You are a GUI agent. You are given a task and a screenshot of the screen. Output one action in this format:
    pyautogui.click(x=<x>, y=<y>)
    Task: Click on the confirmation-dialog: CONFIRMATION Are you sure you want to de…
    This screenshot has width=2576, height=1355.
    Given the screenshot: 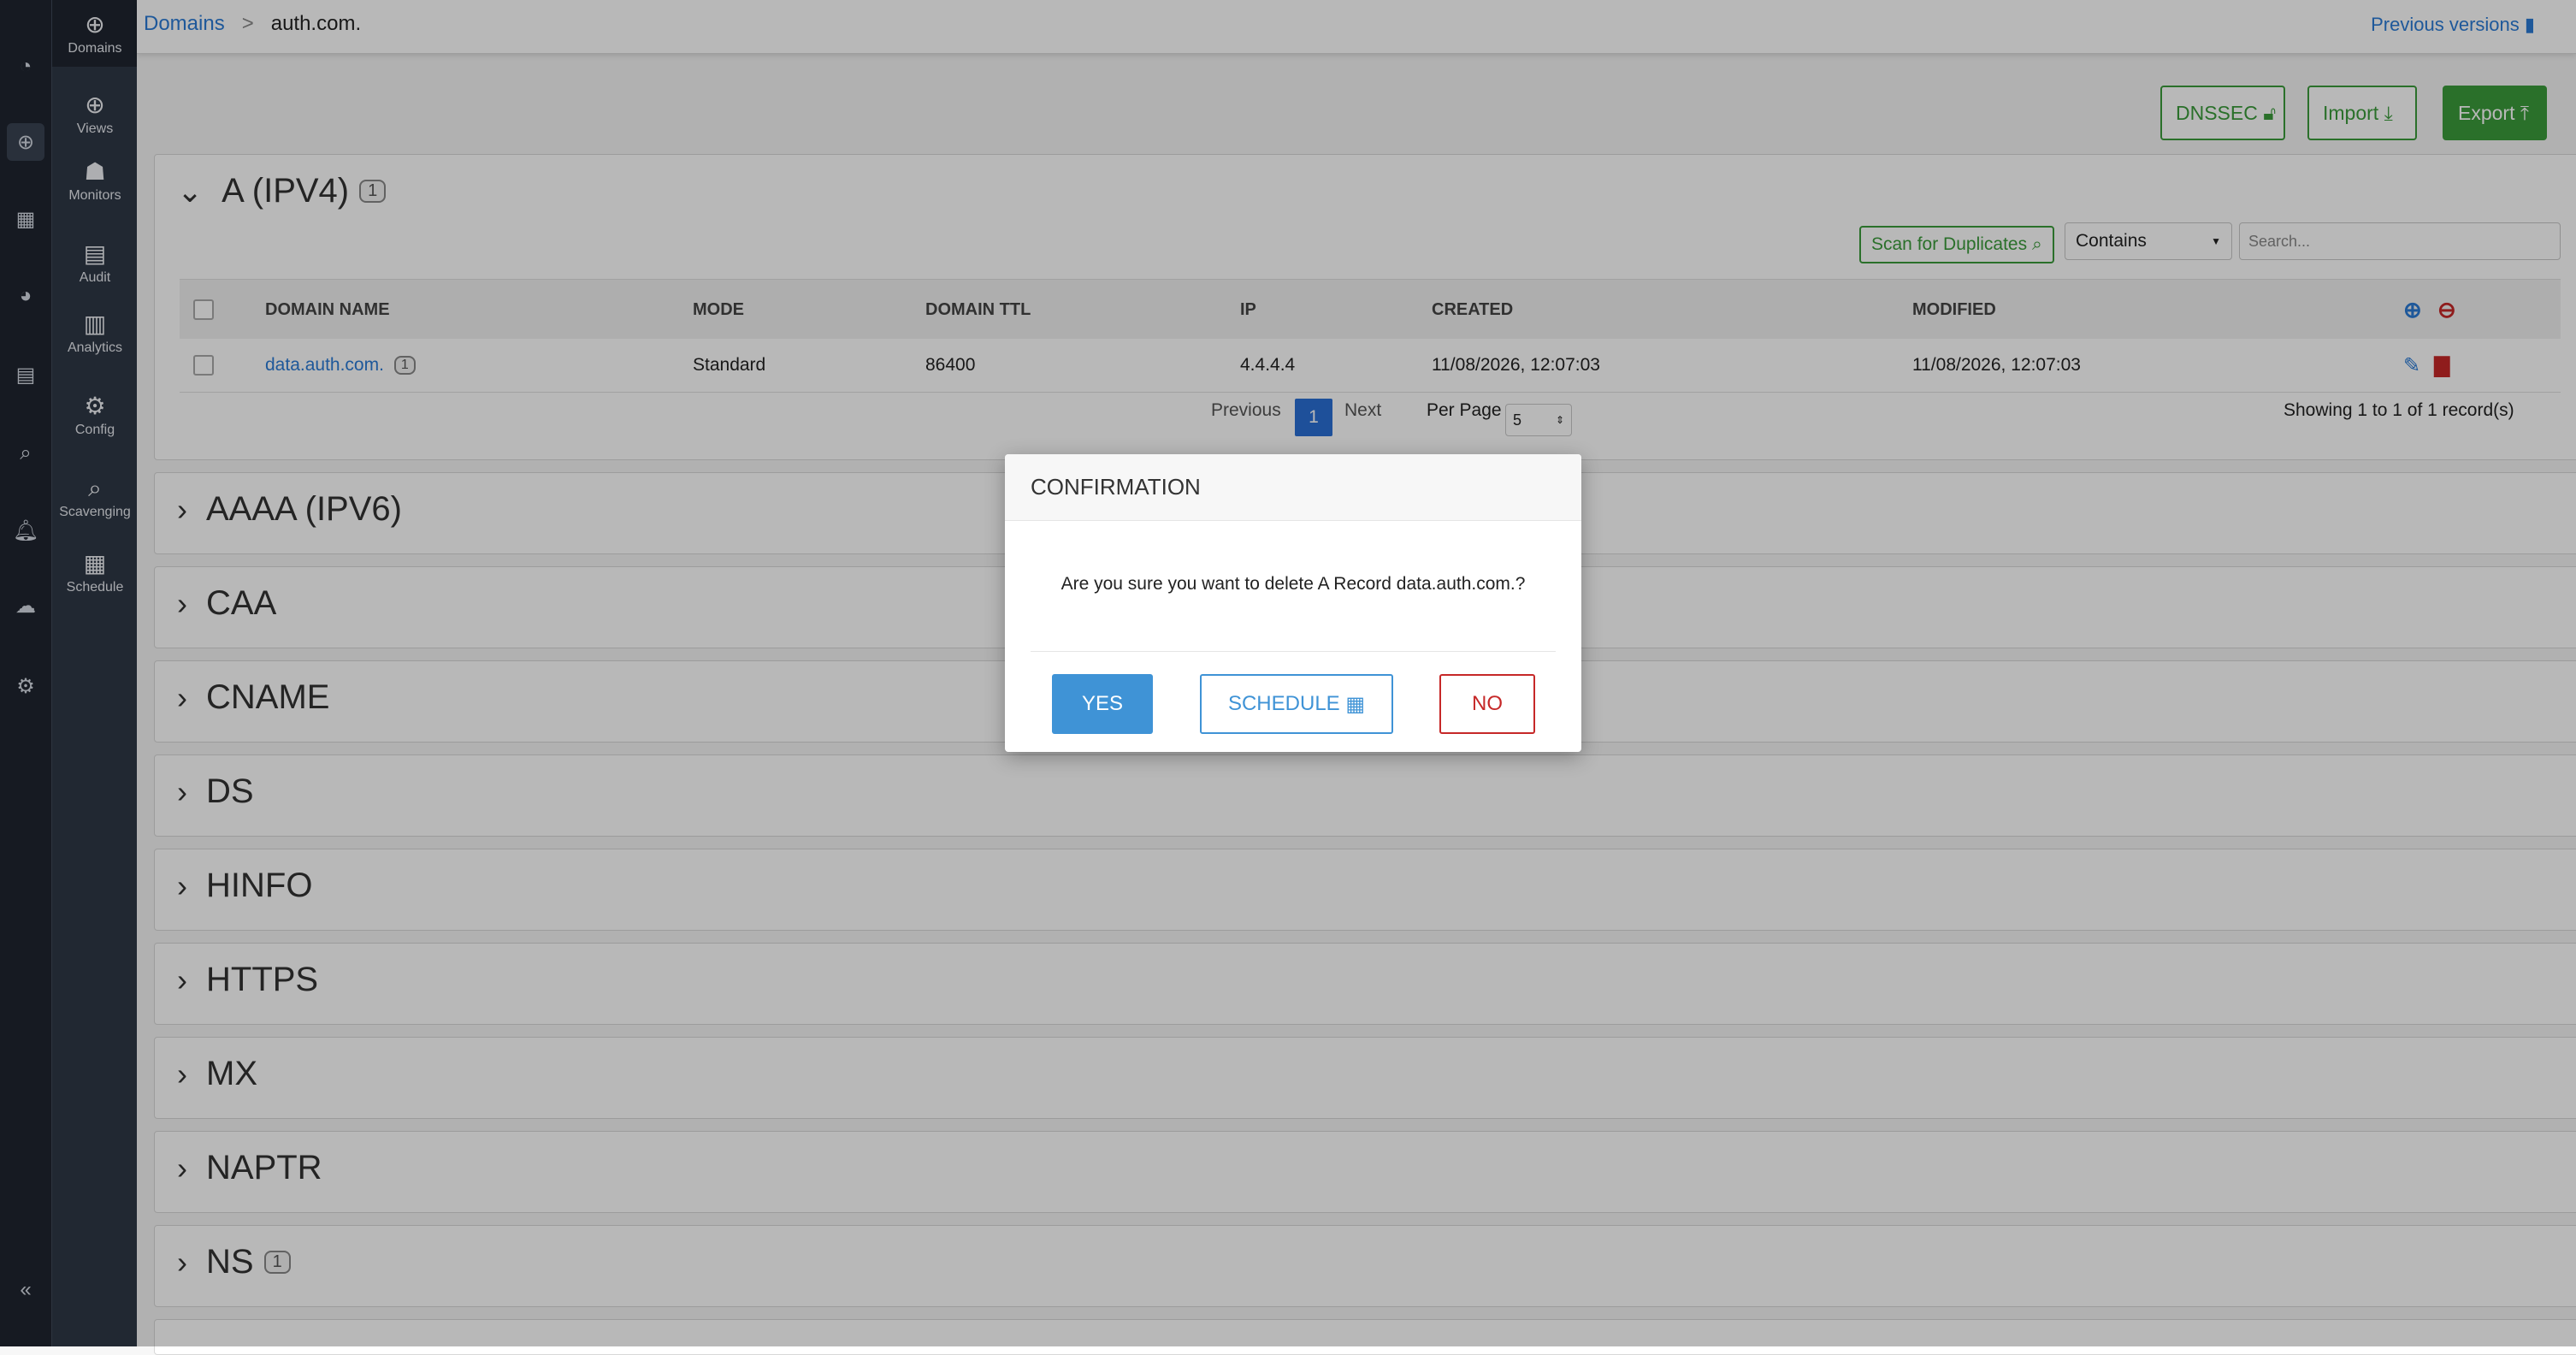 What is the action you would take?
    pyautogui.click(x=1293, y=603)
    